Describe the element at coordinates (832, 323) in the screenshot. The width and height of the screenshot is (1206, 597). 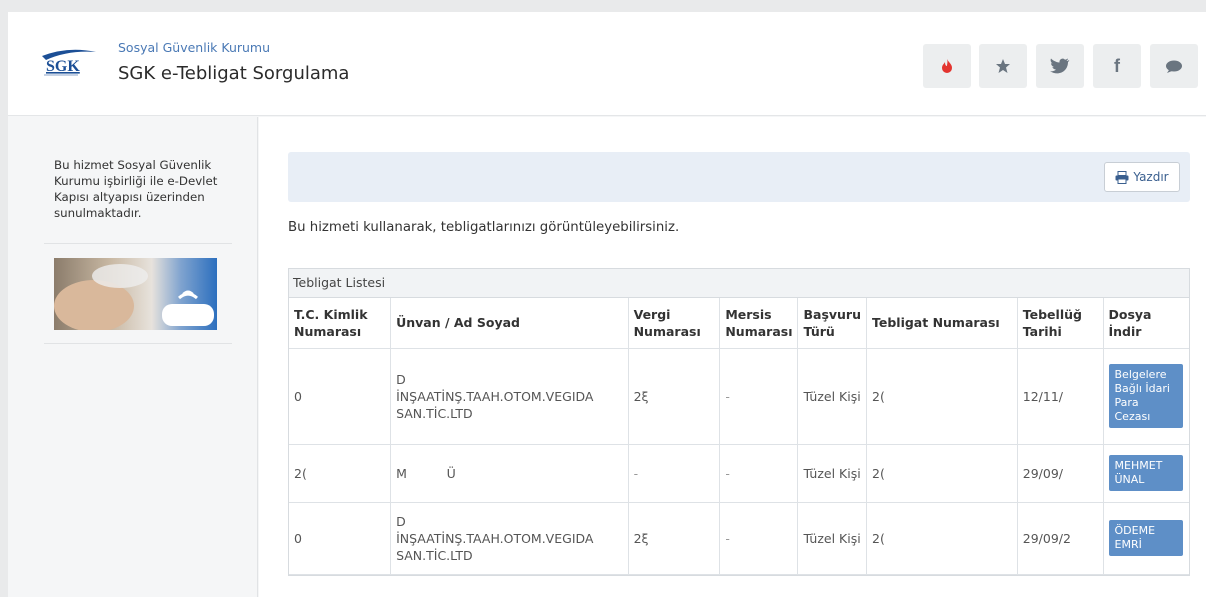
I see `col-basvuru: Başvuru Türü` at that location.